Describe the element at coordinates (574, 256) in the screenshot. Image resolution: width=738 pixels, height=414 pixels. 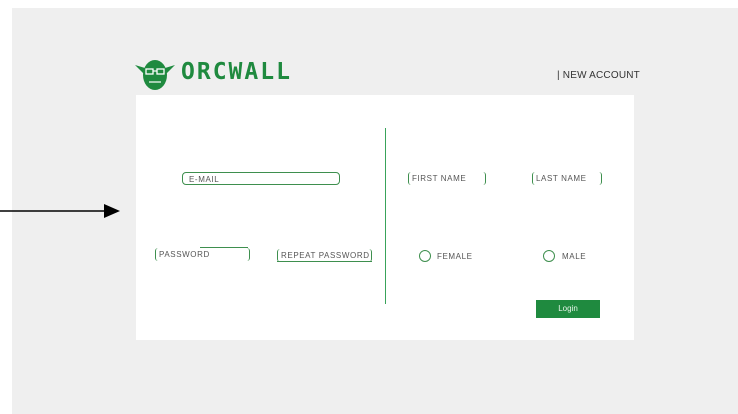
I see `male-label: MALE` at that location.